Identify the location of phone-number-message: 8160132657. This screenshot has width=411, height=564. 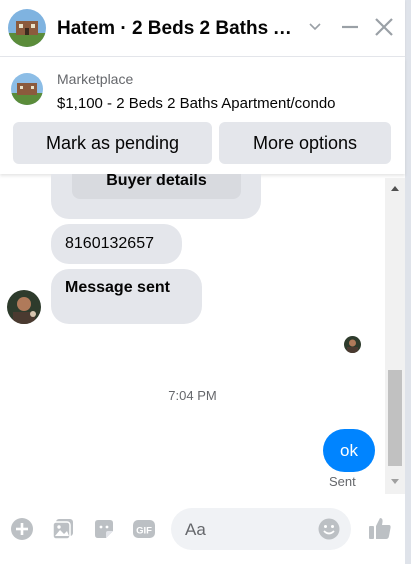
(116, 244).